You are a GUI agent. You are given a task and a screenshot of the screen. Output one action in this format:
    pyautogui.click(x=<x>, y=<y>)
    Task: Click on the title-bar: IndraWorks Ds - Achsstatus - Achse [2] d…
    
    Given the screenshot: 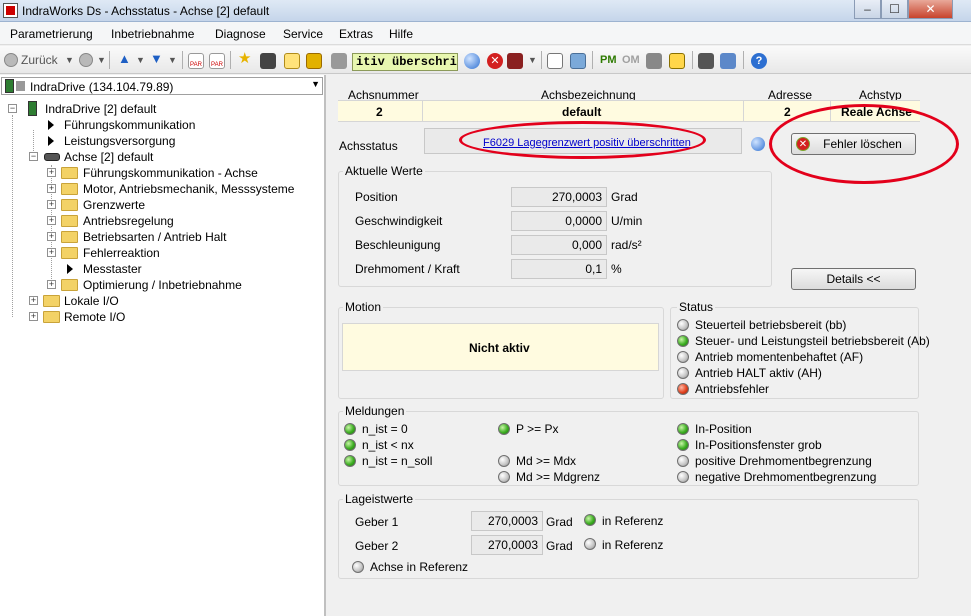 What is the action you would take?
    pyautogui.click(x=485, y=11)
    